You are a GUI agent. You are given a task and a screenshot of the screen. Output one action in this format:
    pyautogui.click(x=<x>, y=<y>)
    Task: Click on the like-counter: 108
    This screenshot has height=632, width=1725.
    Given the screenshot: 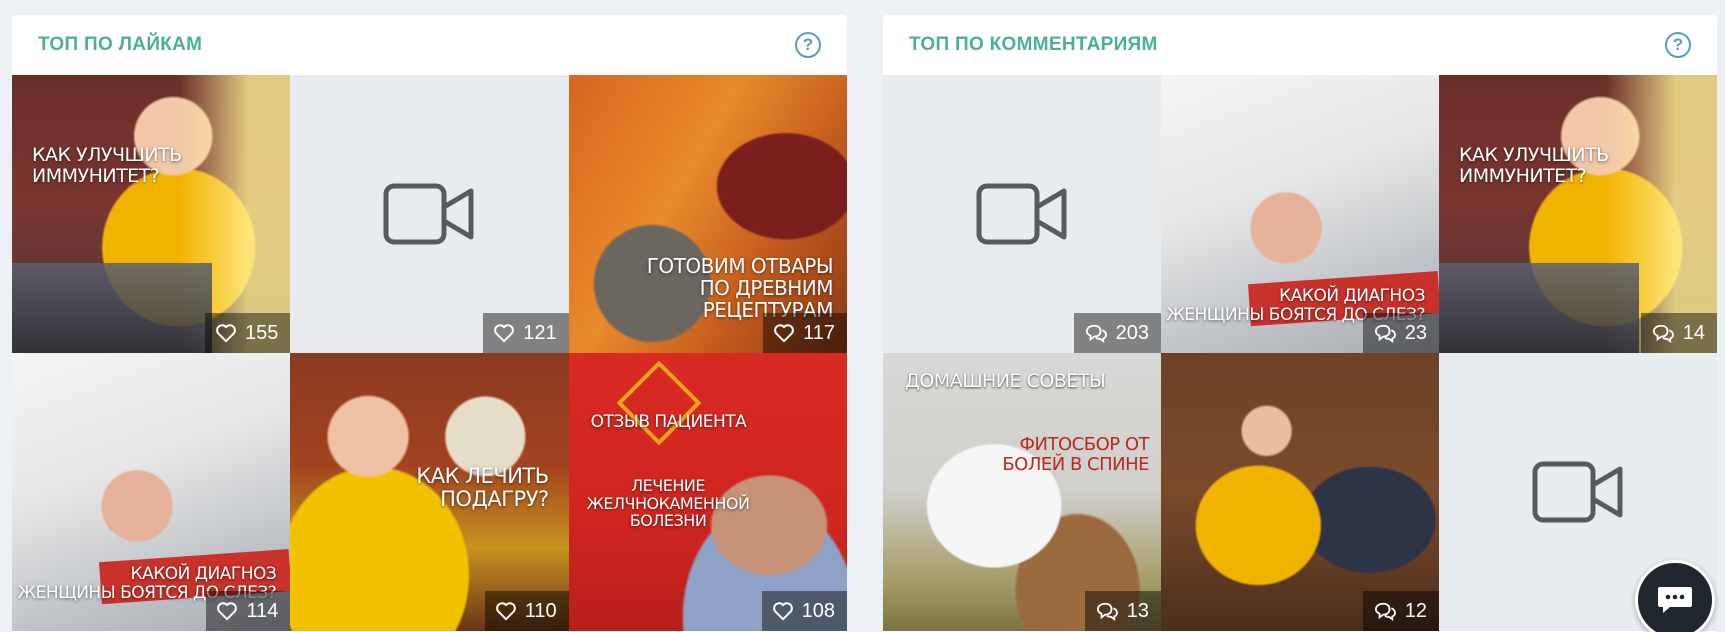 What is the action you would take?
    pyautogui.click(x=804, y=611)
    